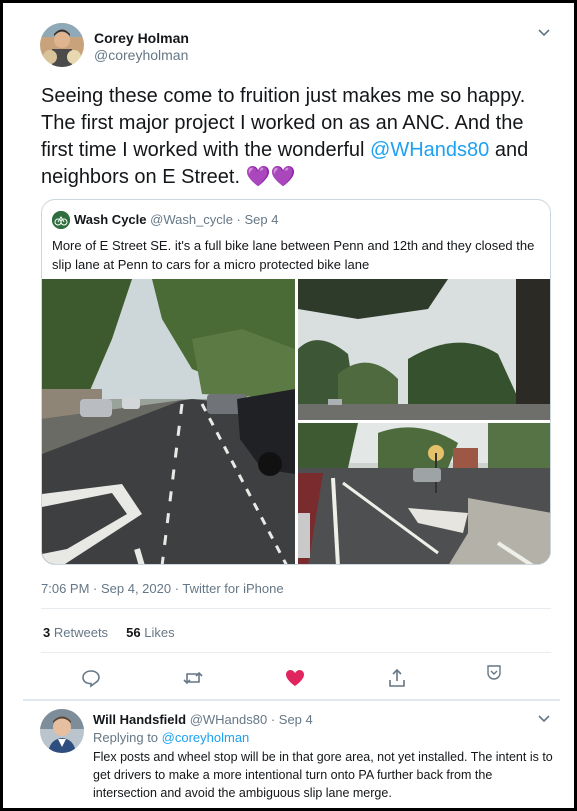 The height and width of the screenshot is (811, 577). What do you see at coordinates (193, 678) in the screenshot?
I see `retweet-icon` at bounding box center [193, 678].